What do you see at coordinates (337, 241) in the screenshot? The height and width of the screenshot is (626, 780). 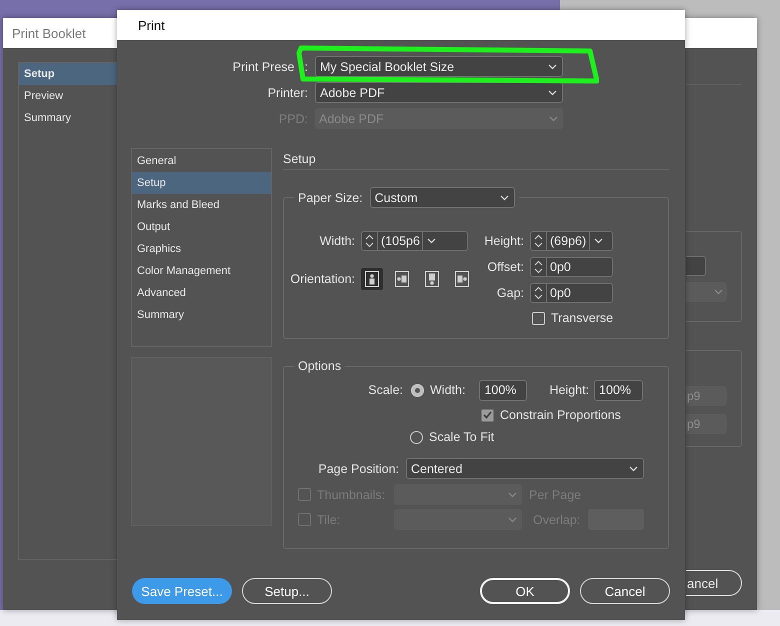 I see `field-label: Width:` at bounding box center [337, 241].